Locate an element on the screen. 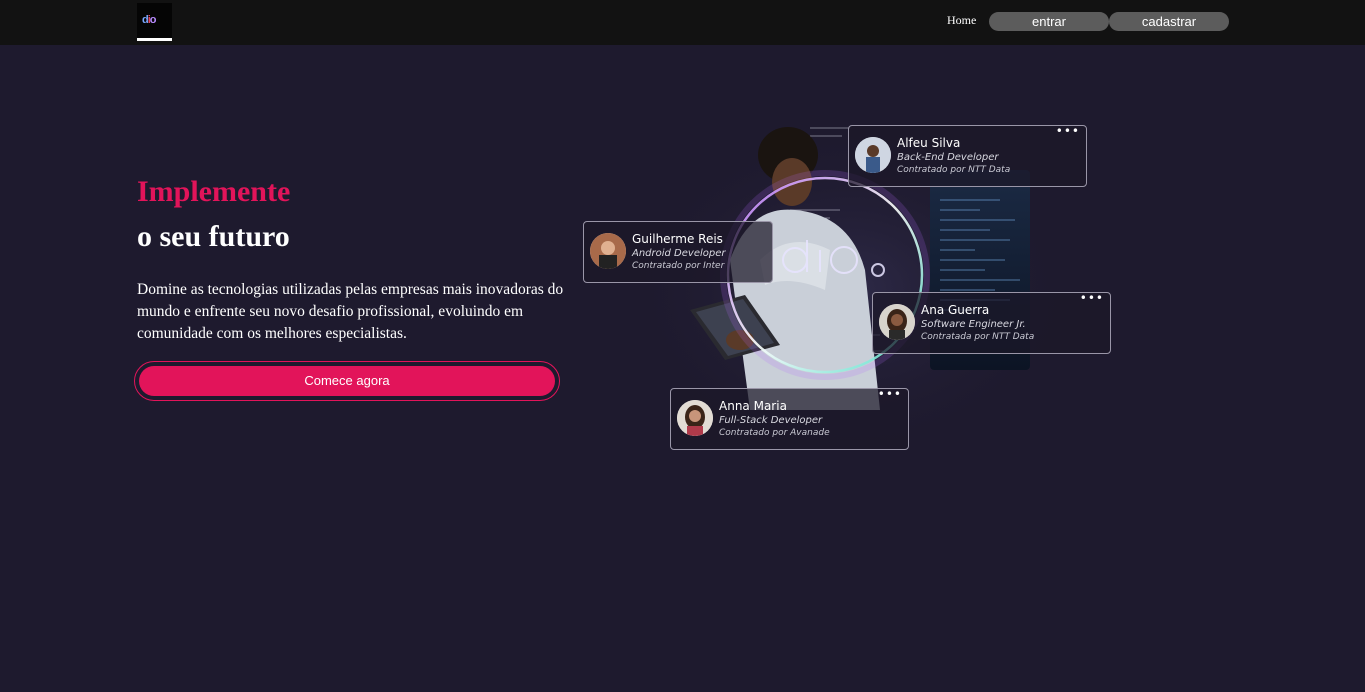 This screenshot has width=1365, height=692. profile-hired: Contratado por NTT Data is located at coordinates (954, 170).